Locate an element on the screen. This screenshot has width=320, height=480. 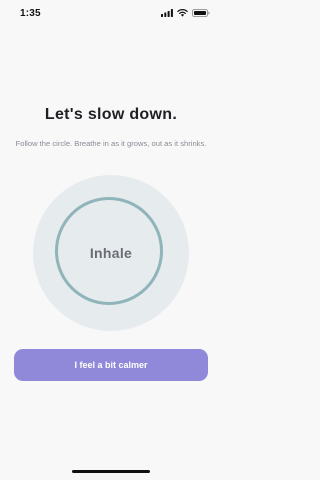
wifi-icon is located at coordinates (182, 13).